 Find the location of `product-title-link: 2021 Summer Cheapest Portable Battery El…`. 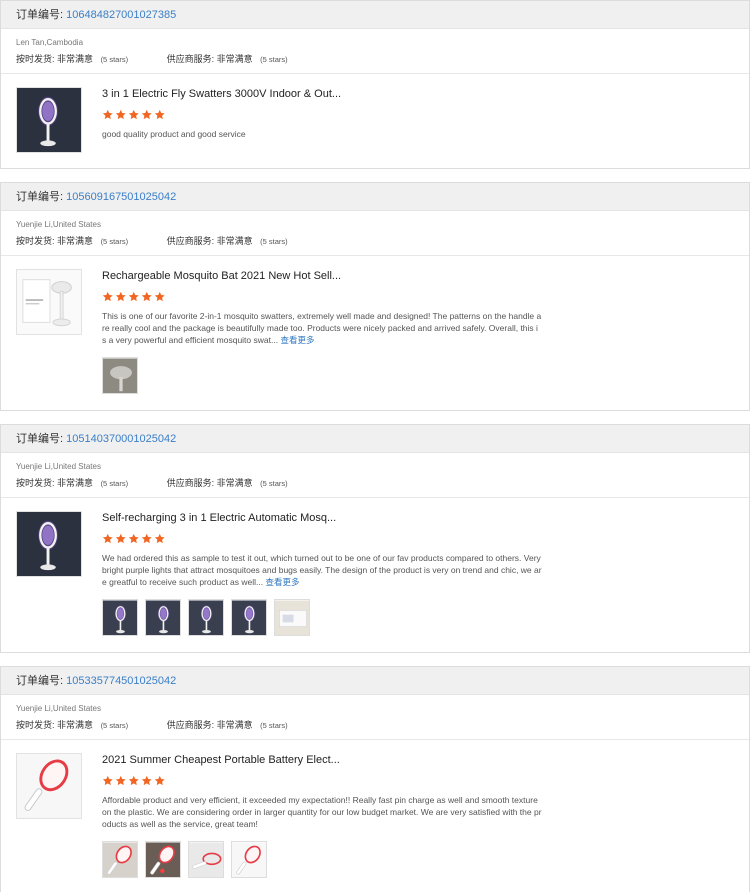

product-title-link: 2021 Summer Cheapest Portable Battery El… is located at coordinates (322, 760).